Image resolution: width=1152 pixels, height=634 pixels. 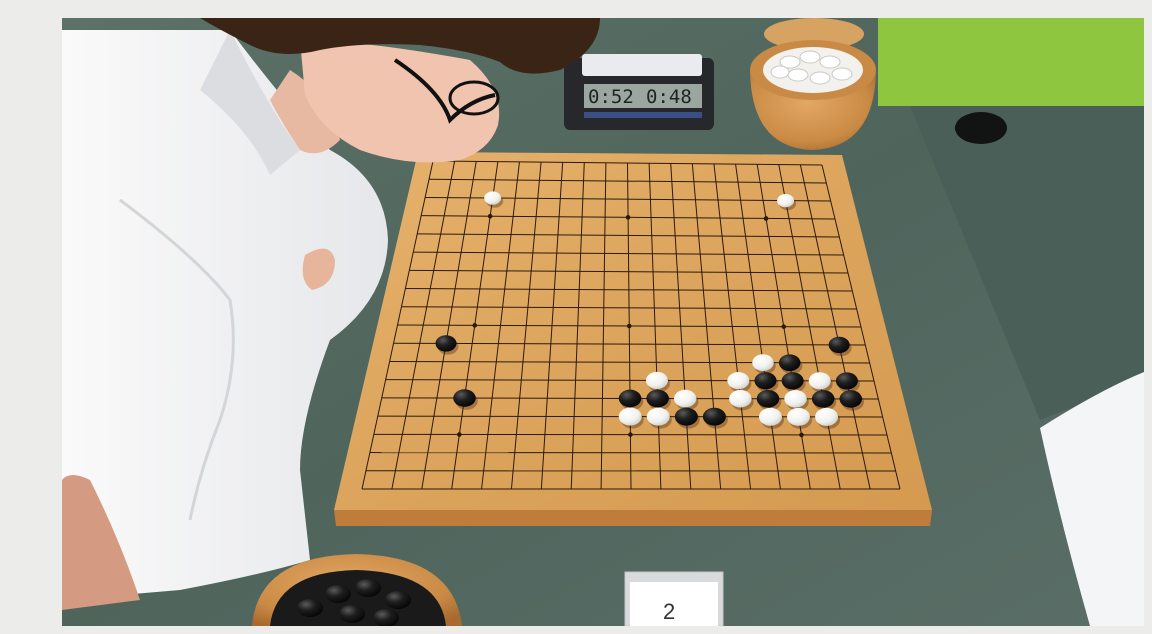 What do you see at coordinates (611, 97) in the screenshot?
I see `clock-left-time: 0:52` at bounding box center [611, 97].